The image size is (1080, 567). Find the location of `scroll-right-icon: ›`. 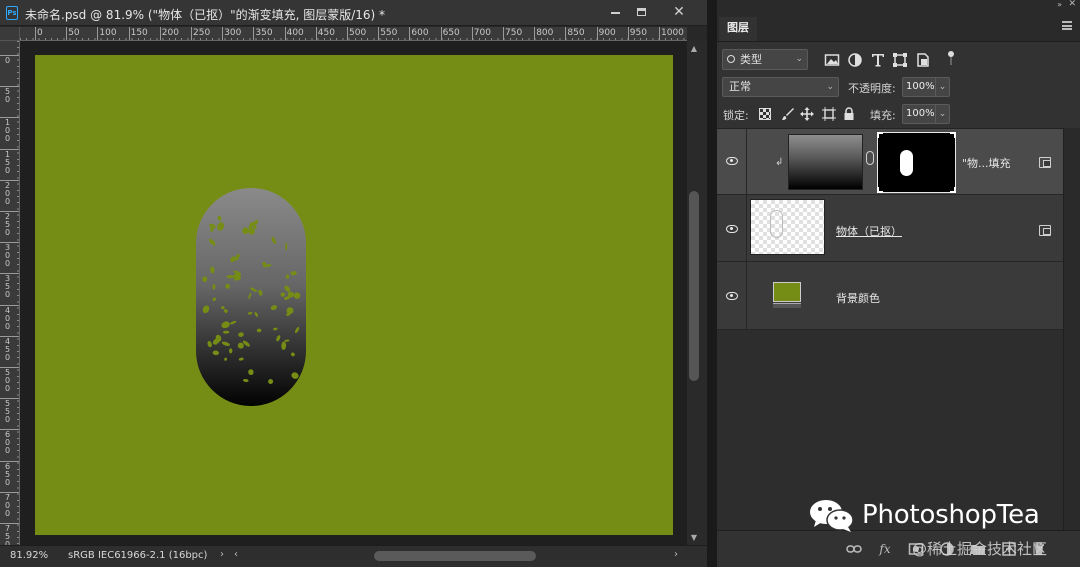

scroll-right-icon: › is located at coordinates (676, 554).